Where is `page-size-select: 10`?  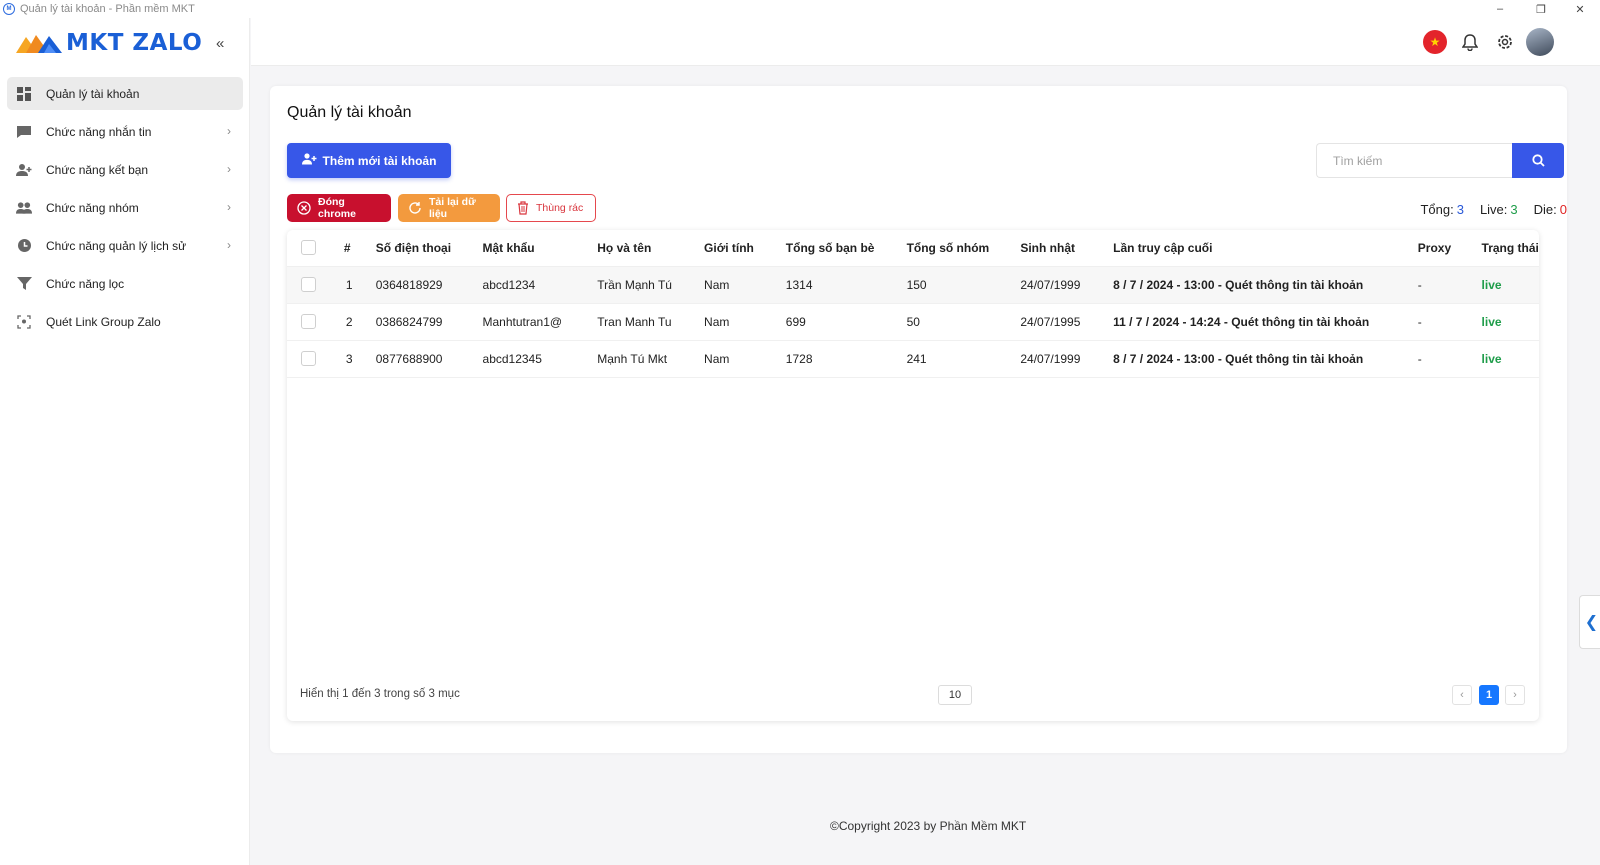
page-size-select: 10 is located at coordinates (955, 695).